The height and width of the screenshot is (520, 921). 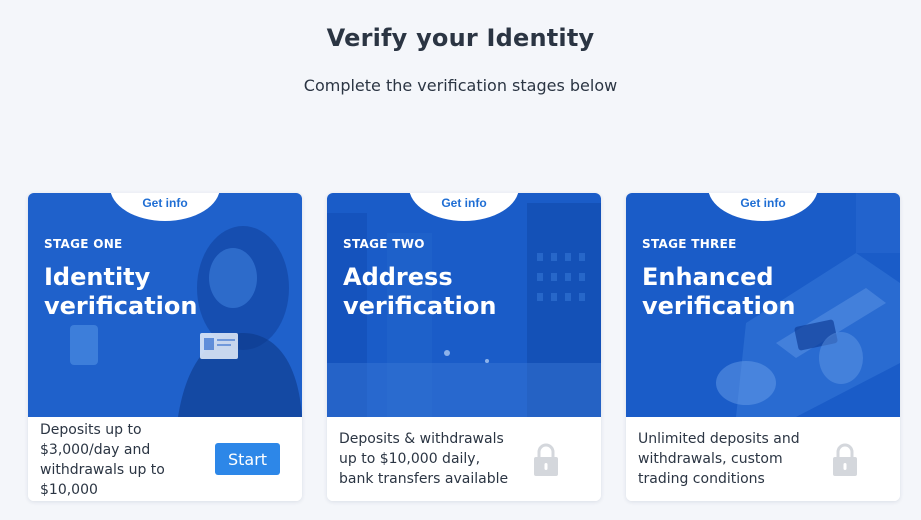 What do you see at coordinates (460, 85) in the screenshot?
I see `page-subtitle: Complete the verification stages below` at bounding box center [460, 85].